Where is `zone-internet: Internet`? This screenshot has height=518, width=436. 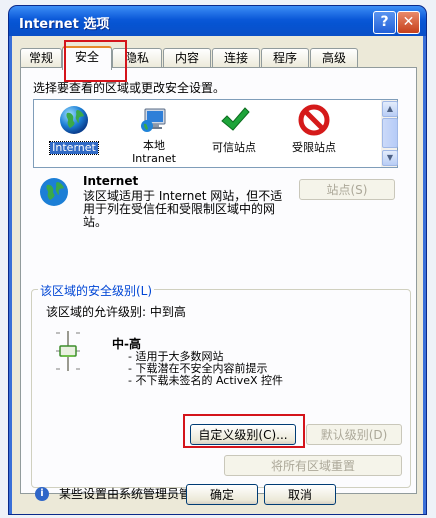
zone-internet: Internet is located at coordinates (74, 129).